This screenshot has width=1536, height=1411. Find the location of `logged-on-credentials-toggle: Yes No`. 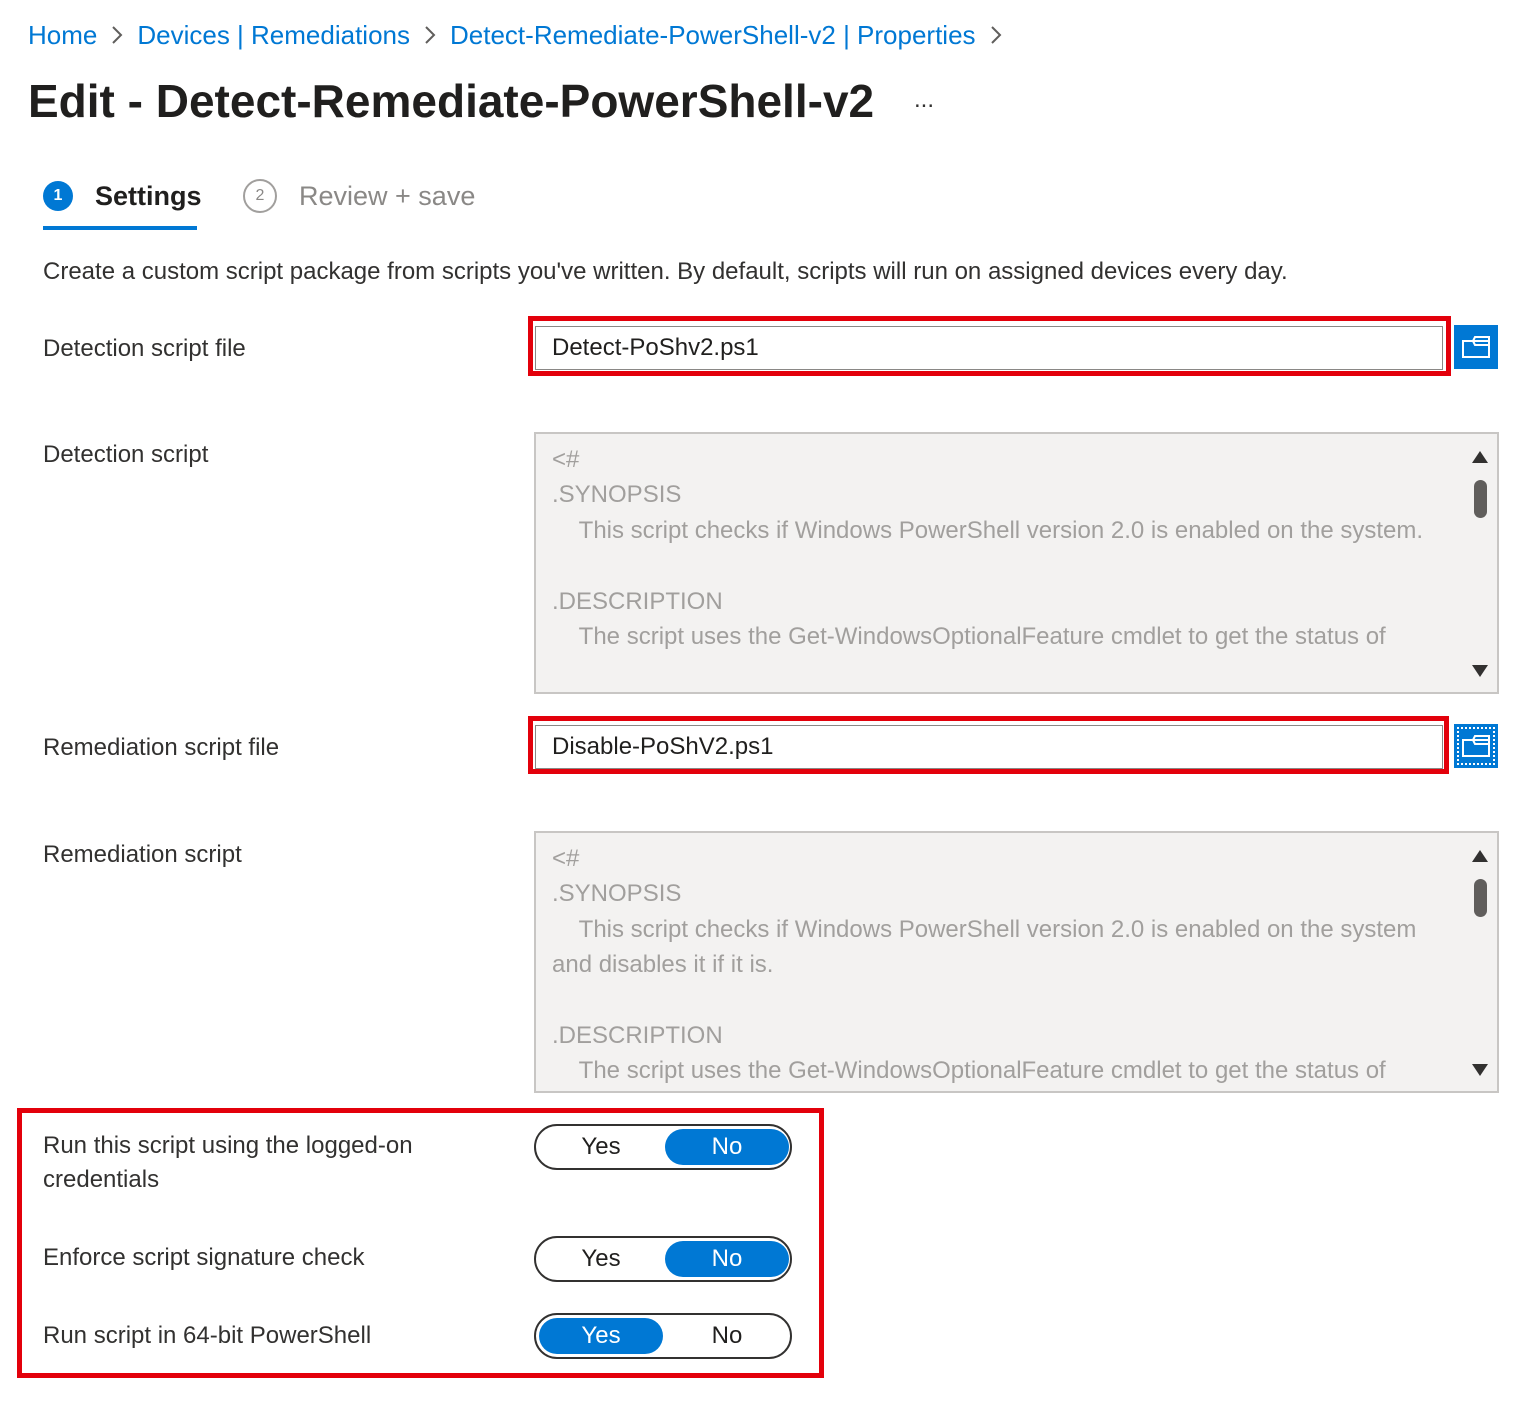

logged-on-credentials-toggle: Yes No is located at coordinates (663, 1147).